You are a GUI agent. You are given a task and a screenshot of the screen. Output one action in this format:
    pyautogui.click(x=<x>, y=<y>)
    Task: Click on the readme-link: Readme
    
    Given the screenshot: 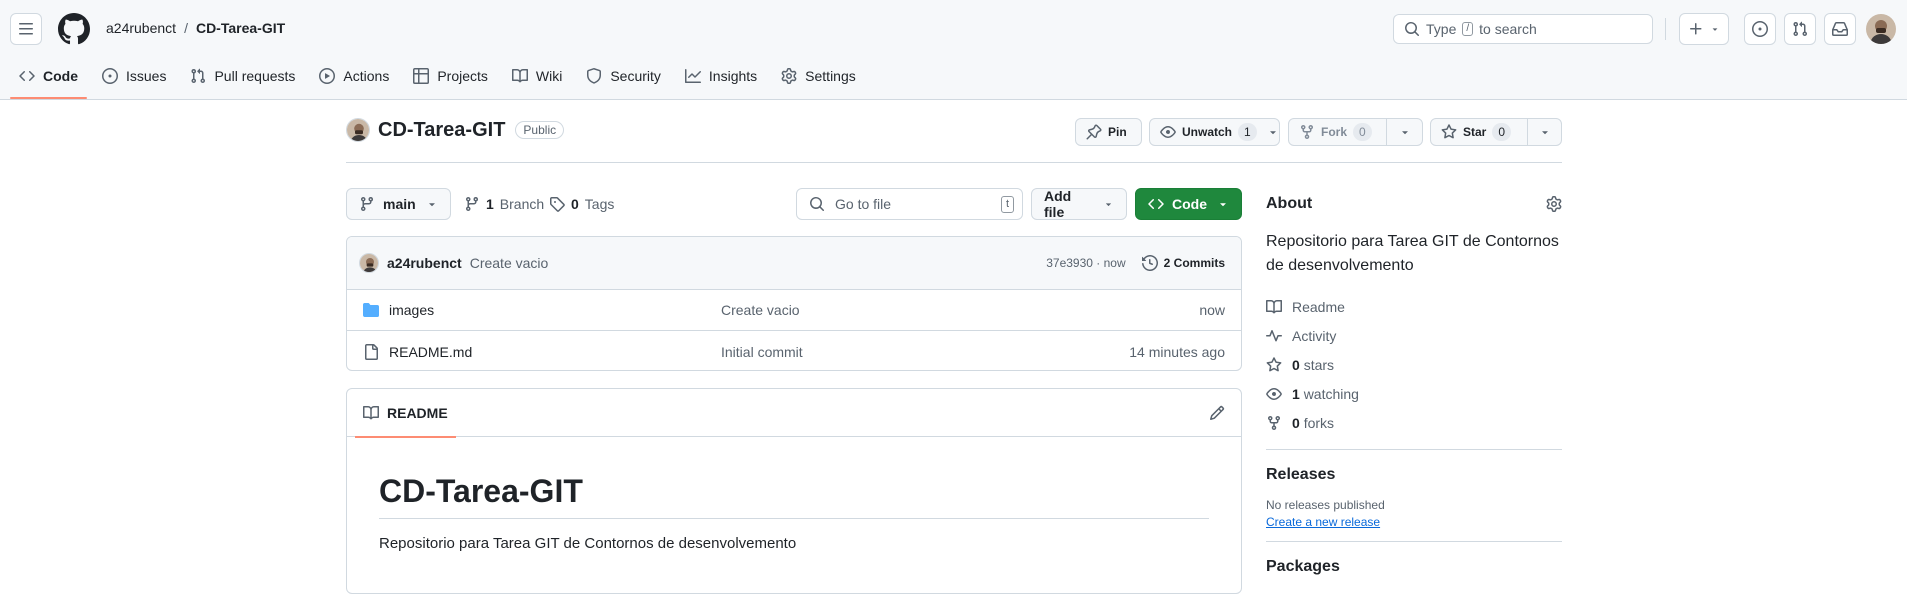 What is the action you would take?
    pyautogui.click(x=1414, y=306)
    